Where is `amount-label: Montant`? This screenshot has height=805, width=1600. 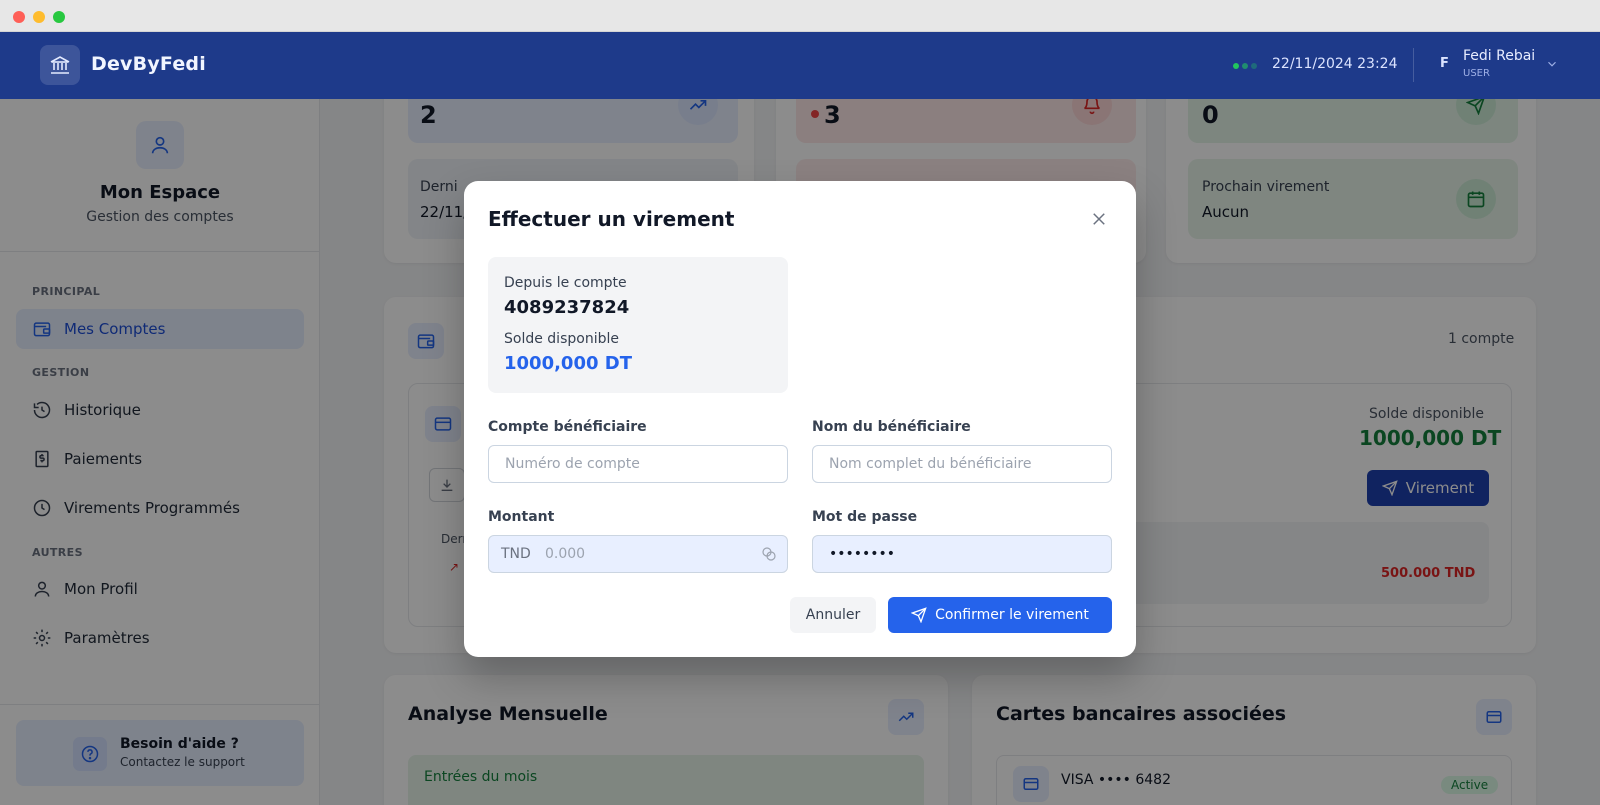
amount-label: Montant is located at coordinates (521, 517).